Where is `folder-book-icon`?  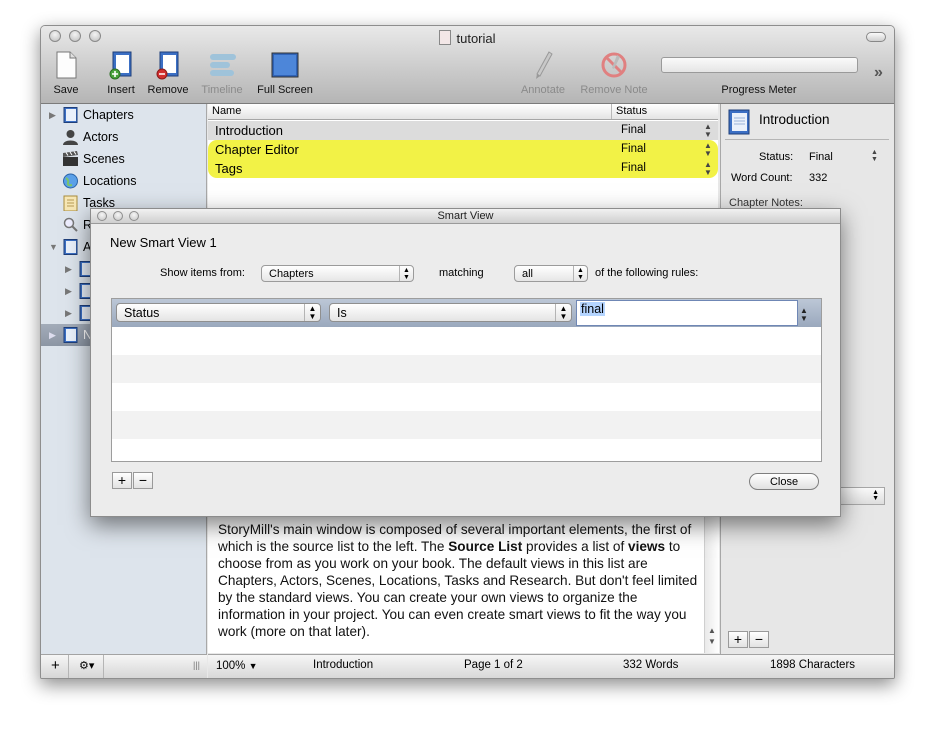
folder-book-icon is located at coordinates (70, 247).